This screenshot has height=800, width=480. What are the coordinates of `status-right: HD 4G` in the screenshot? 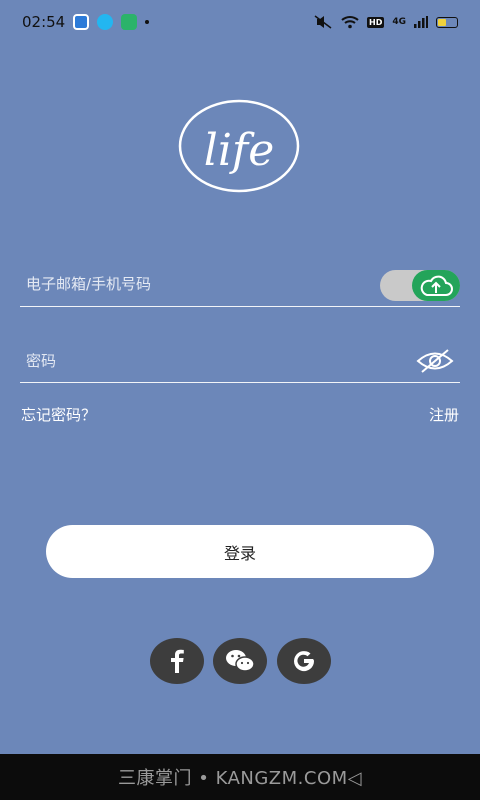 It's located at (385, 22).